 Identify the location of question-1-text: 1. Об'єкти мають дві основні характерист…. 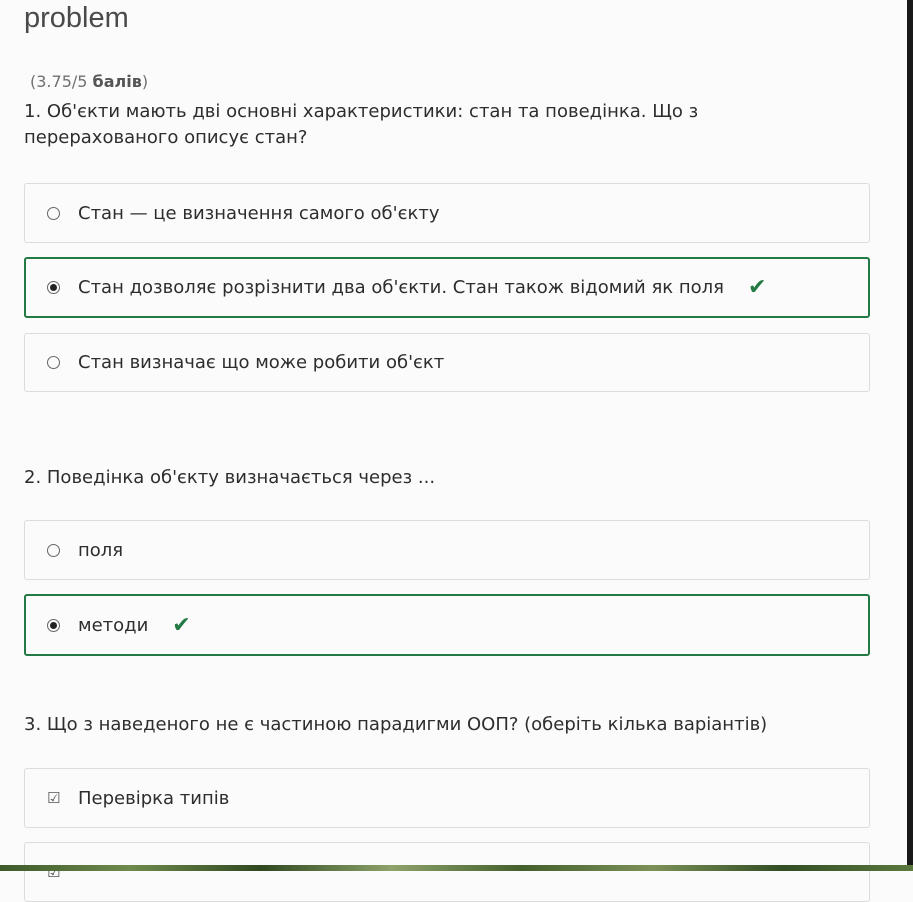
(361, 124).